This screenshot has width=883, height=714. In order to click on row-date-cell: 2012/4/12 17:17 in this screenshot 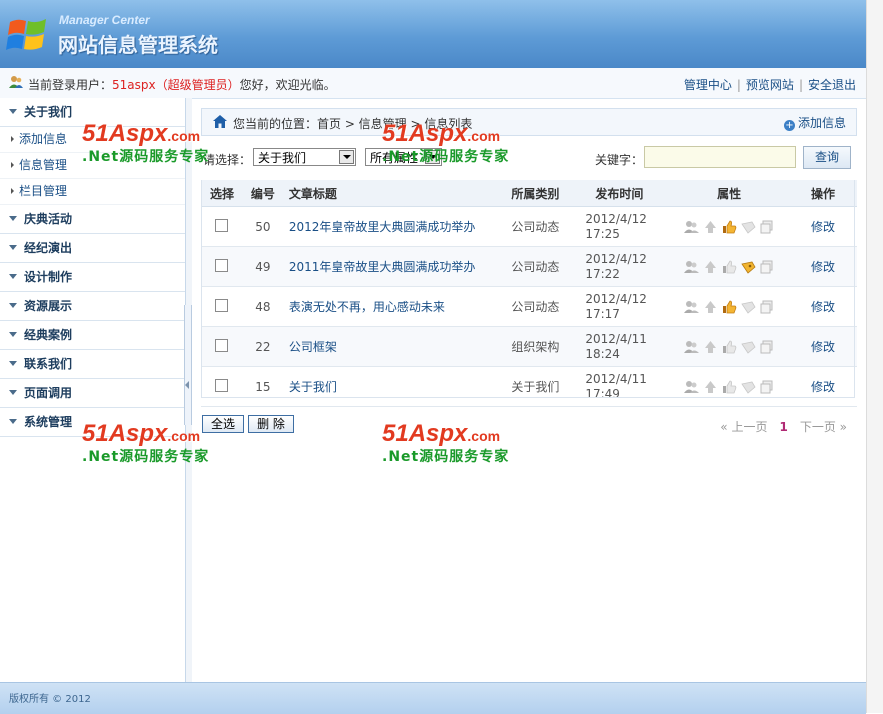, I will do `click(619, 306)`.